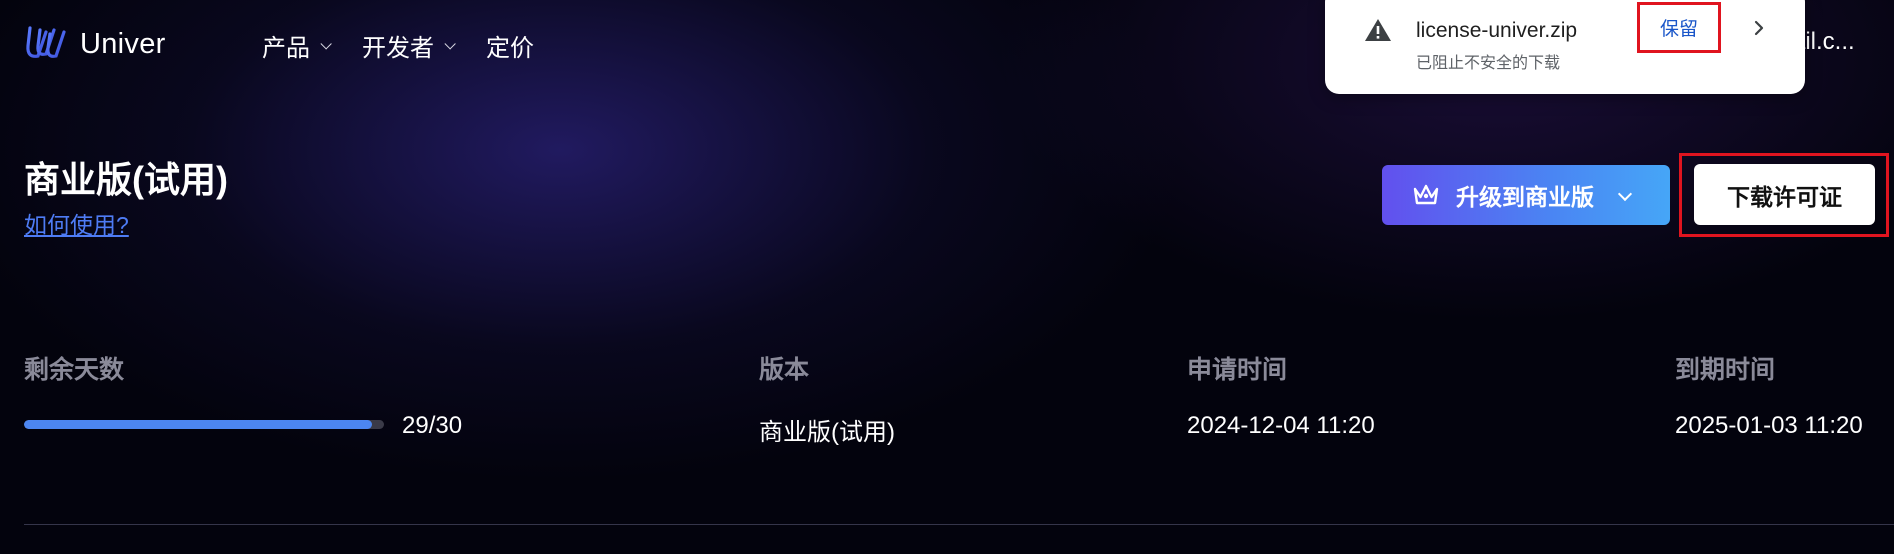 The image size is (1894, 554). What do you see at coordinates (1769, 425) in the screenshot?
I see `expires-at-value: 2025-01-03 11:20` at bounding box center [1769, 425].